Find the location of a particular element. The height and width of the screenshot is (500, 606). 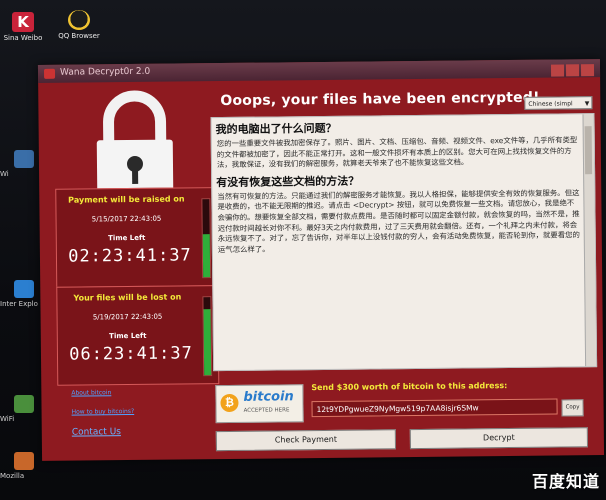

desktop-icon-side: WiFi is located at coordinates (23, 409).